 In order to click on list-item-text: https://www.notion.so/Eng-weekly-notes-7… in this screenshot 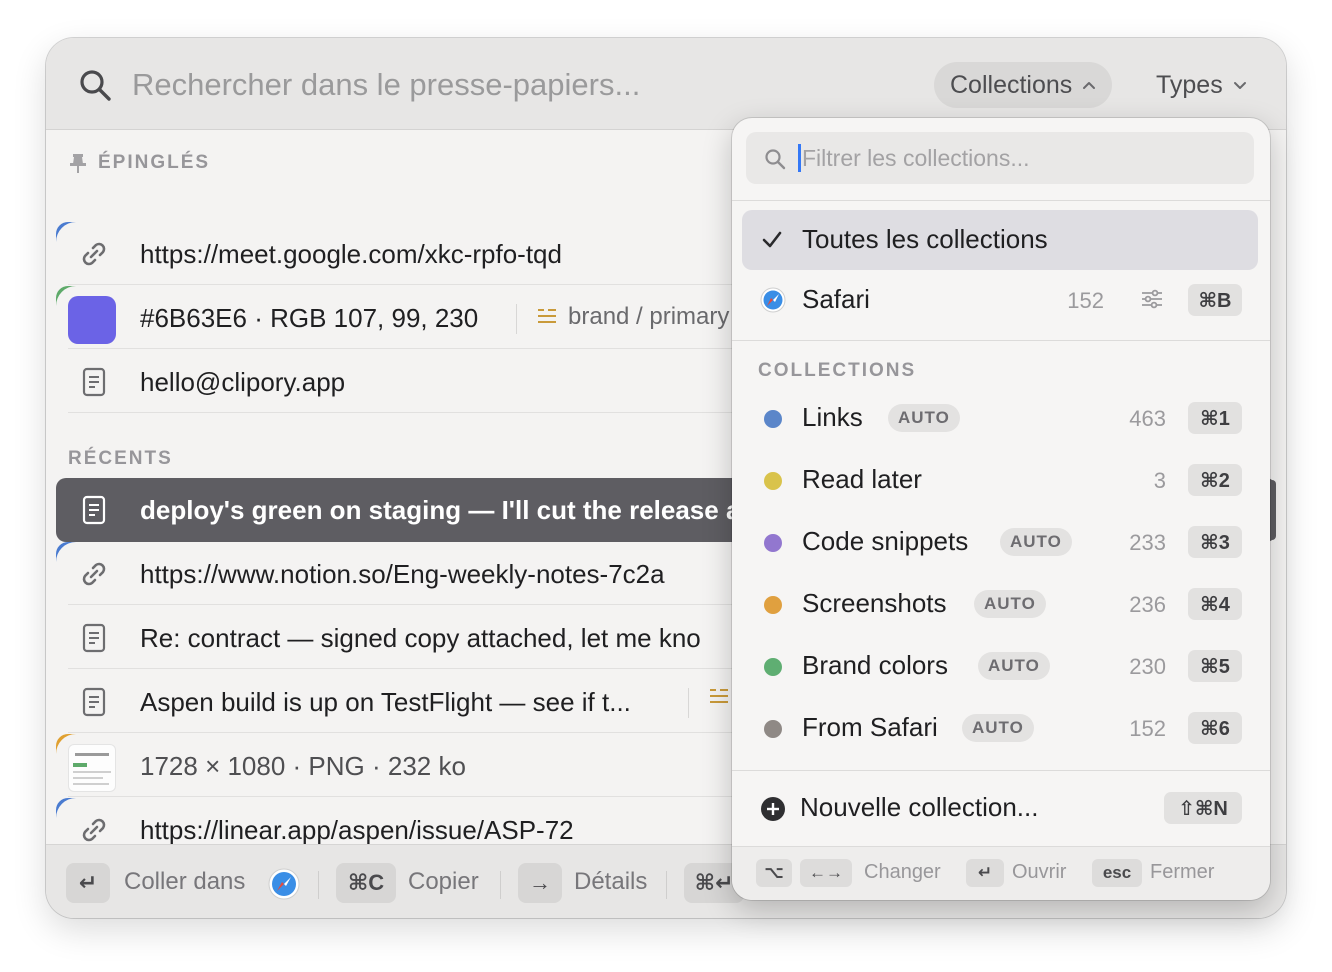, I will do `click(402, 574)`.